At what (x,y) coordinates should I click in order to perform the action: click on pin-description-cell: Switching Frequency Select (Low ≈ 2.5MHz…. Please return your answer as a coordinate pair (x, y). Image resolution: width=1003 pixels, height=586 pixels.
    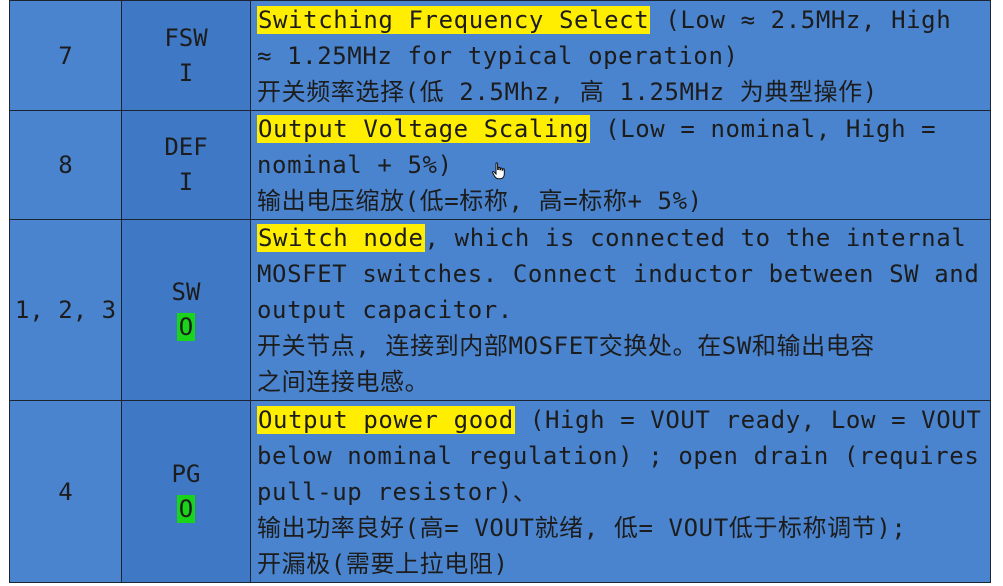
    Looking at the image, I should click on (620, 55).